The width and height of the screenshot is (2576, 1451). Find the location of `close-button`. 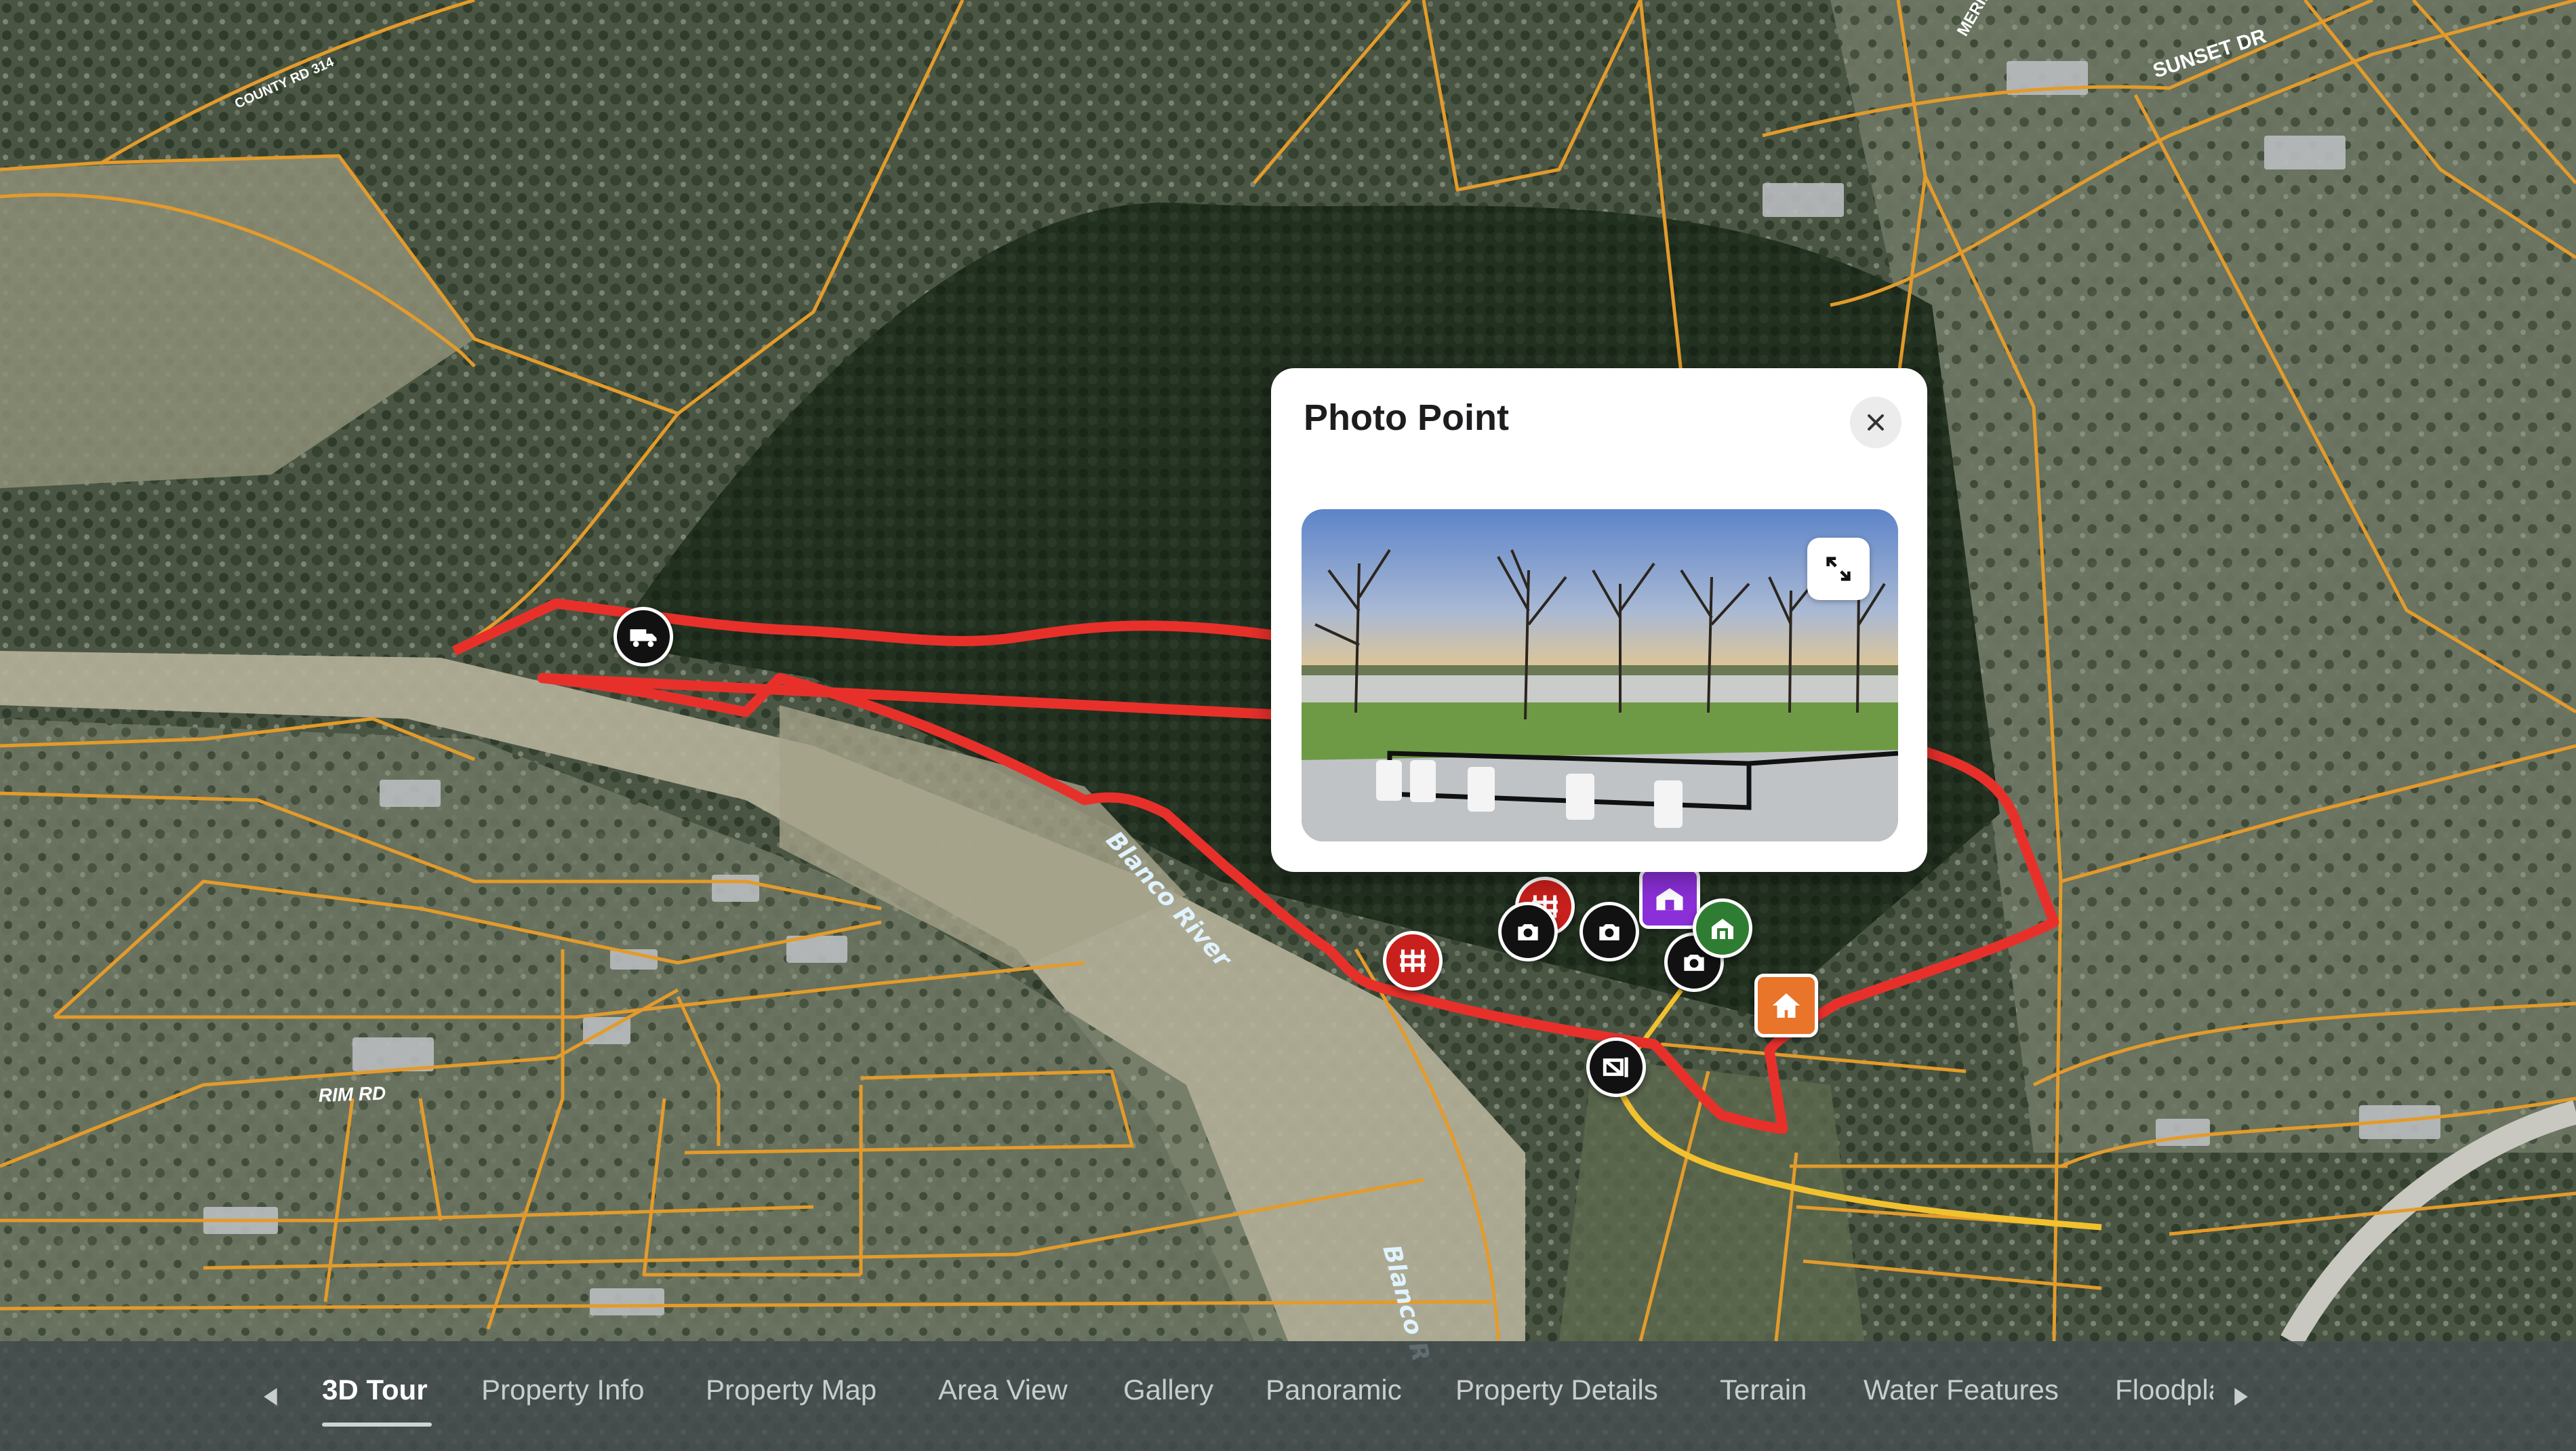

close-button is located at coordinates (1875, 423).